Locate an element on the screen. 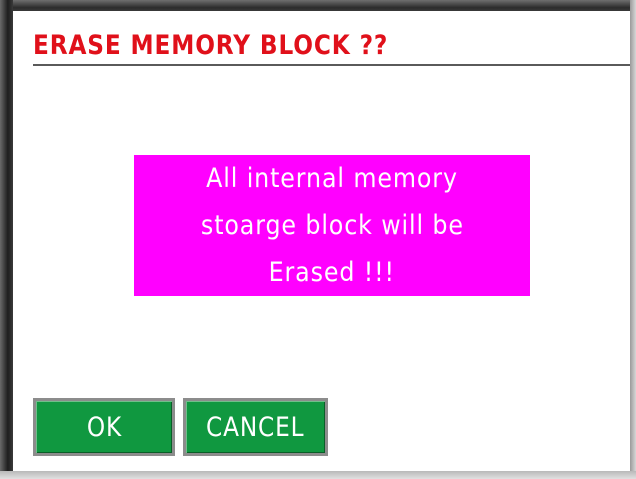  warning-message-line: stoarge block will be is located at coordinates (332, 225).